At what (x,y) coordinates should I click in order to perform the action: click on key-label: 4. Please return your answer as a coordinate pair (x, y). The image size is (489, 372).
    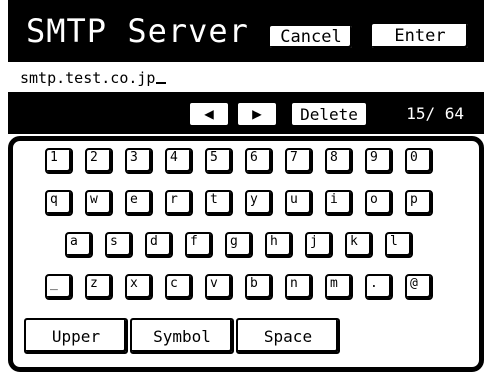
    Looking at the image, I should click on (174, 157).